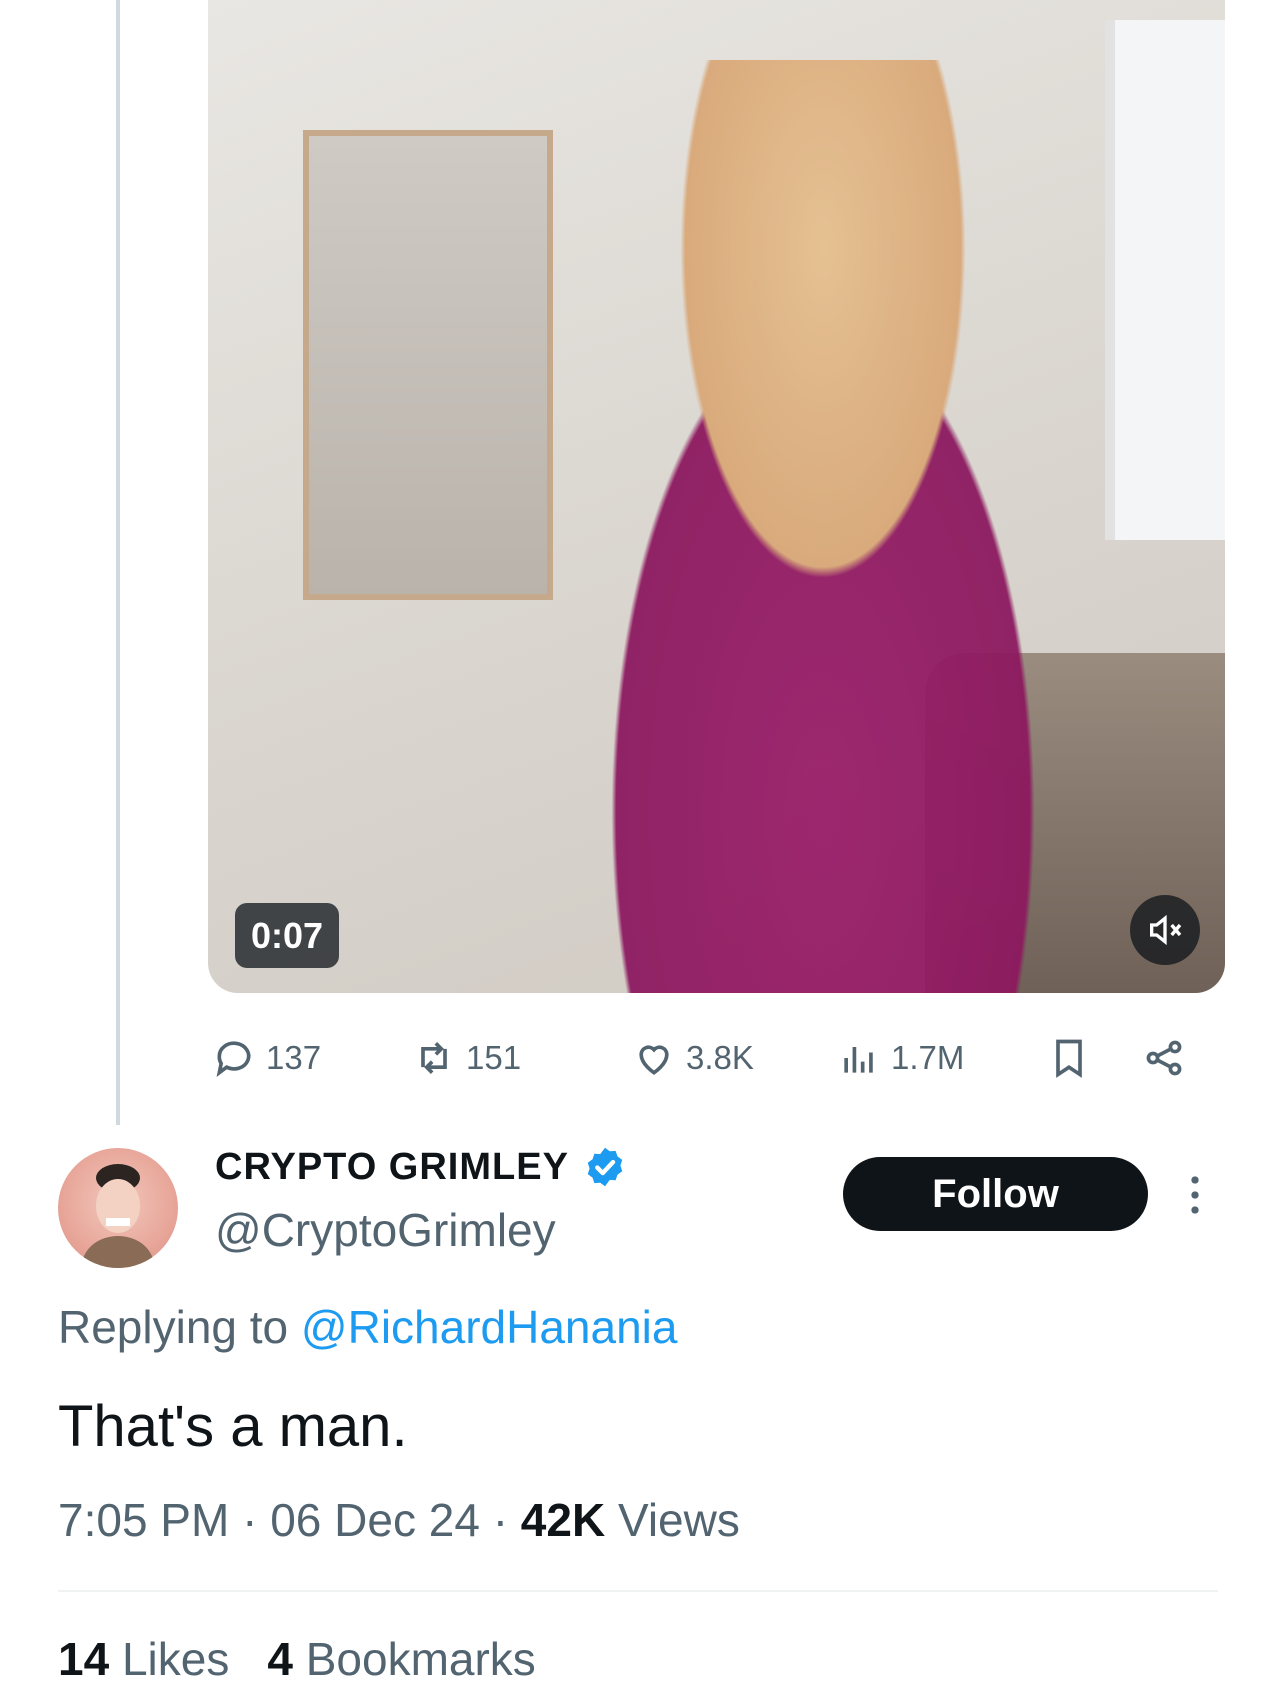  What do you see at coordinates (375, 1520) in the screenshot?
I see `tweet-date: 06 Dec 24` at bounding box center [375, 1520].